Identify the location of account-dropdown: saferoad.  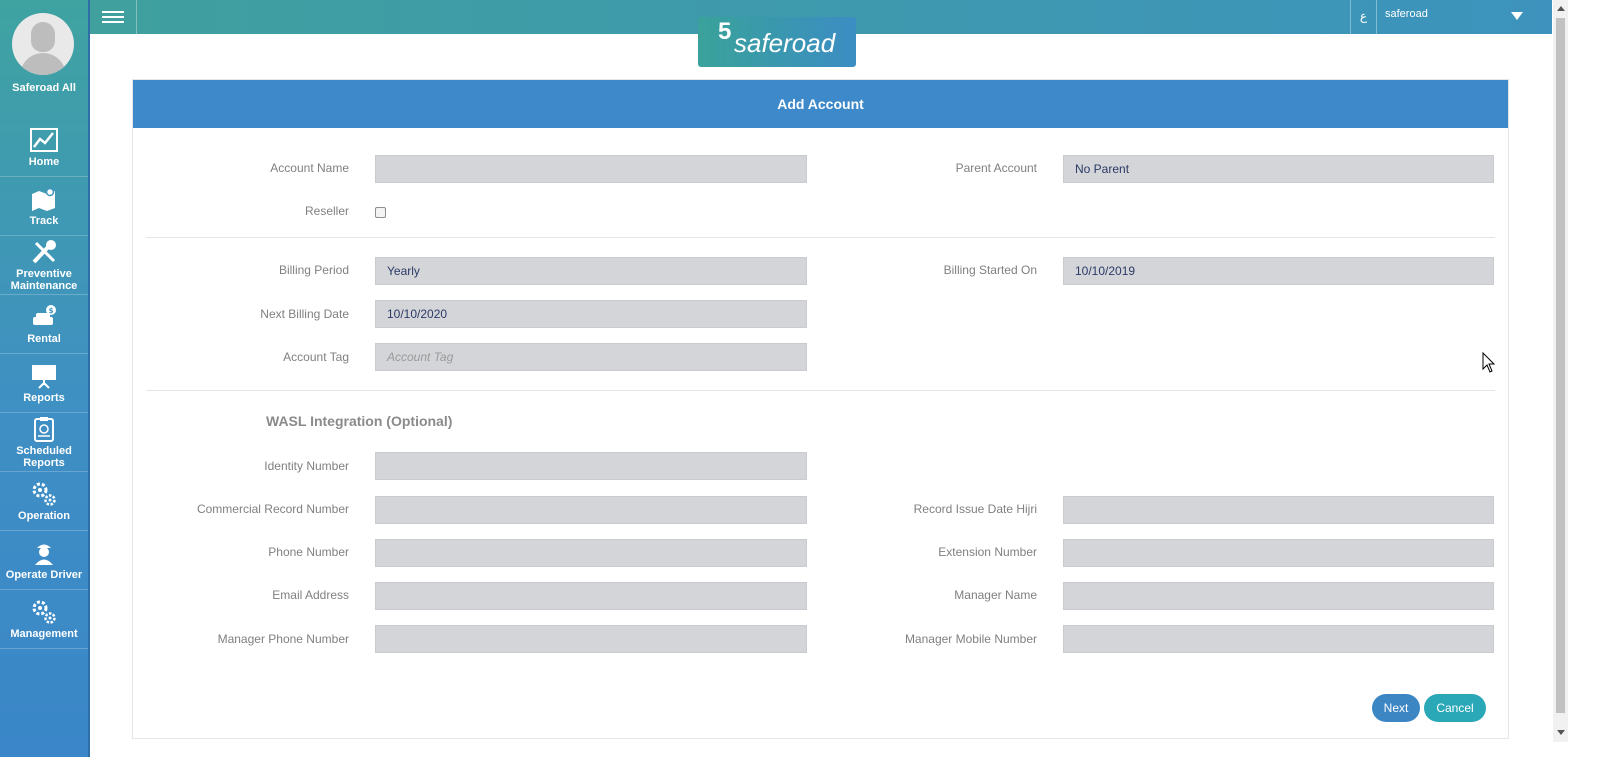
(1465, 17).